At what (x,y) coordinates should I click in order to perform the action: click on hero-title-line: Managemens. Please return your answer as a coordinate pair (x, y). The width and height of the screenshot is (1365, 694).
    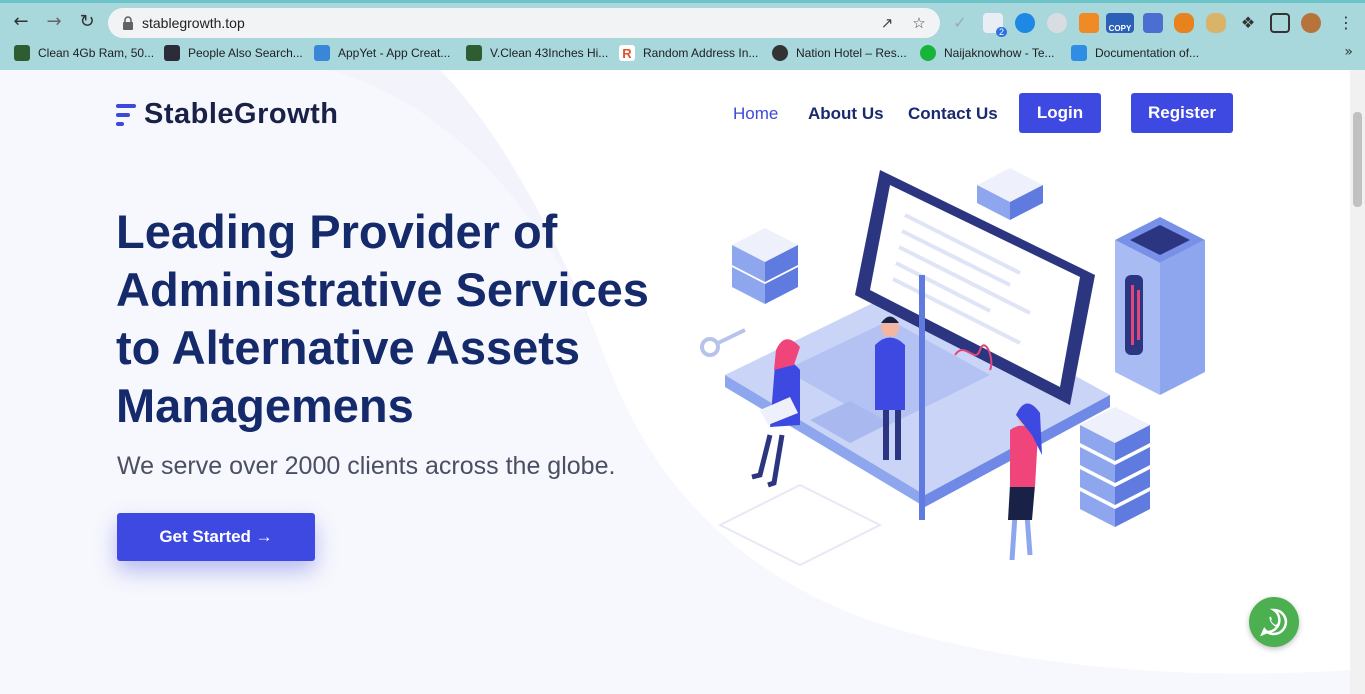
    Looking at the image, I should click on (265, 405).